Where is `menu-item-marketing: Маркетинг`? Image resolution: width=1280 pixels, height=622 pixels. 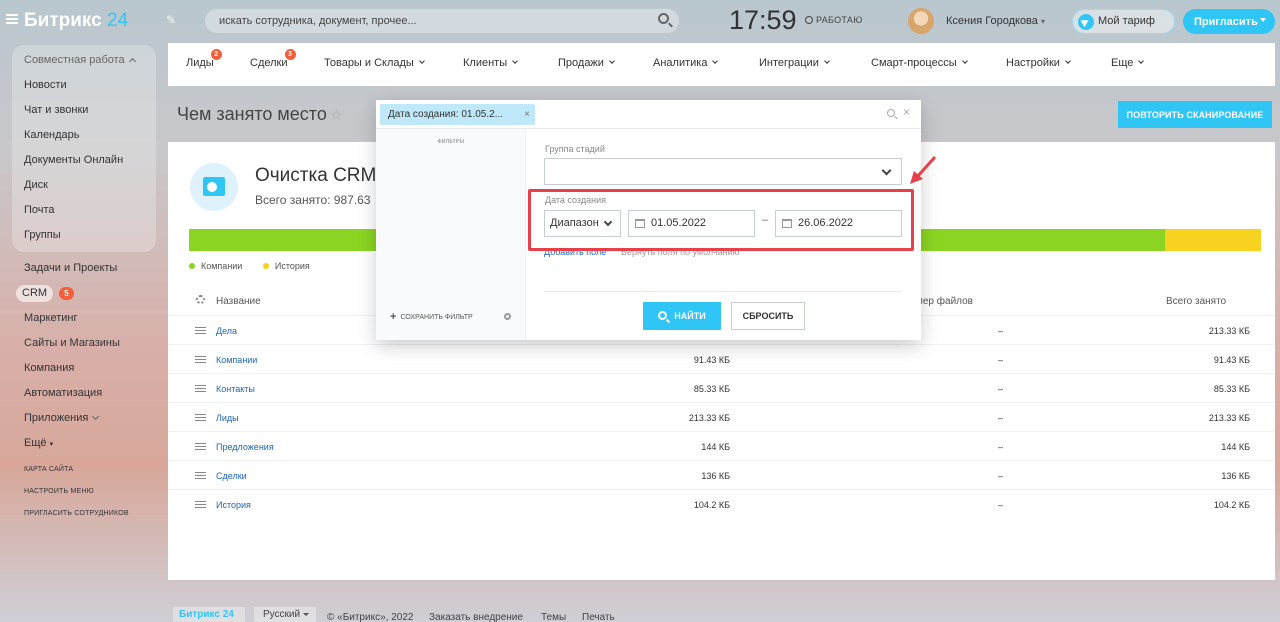 menu-item-marketing: Маркетинг is located at coordinates (84, 318).